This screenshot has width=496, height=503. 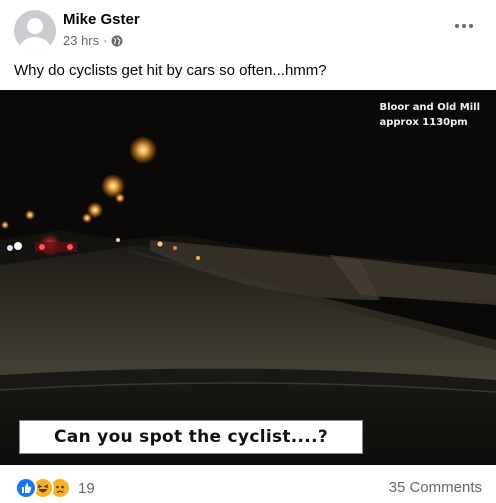 What do you see at coordinates (435, 487) in the screenshot?
I see `comments-count-link: 35 Comments` at bounding box center [435, 487].